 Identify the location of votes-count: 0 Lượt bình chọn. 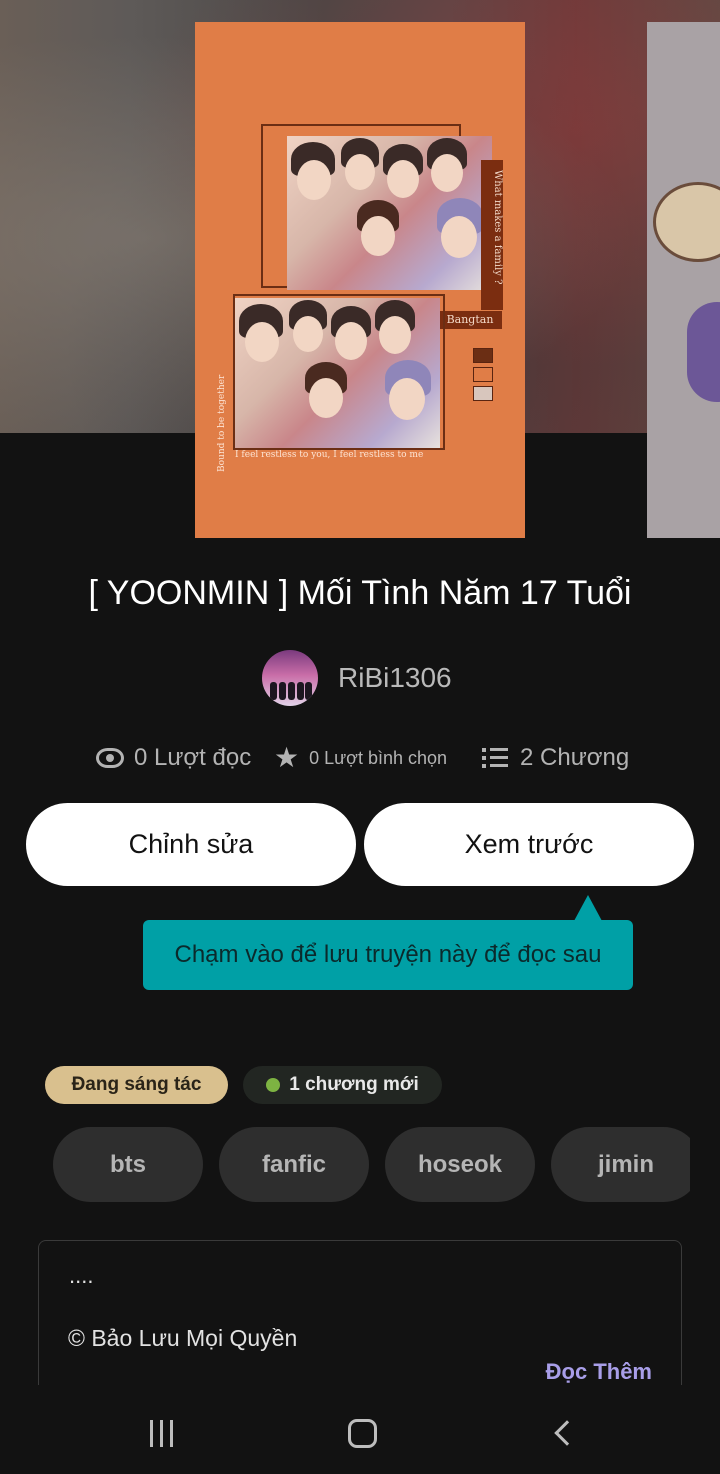
(378, 757).